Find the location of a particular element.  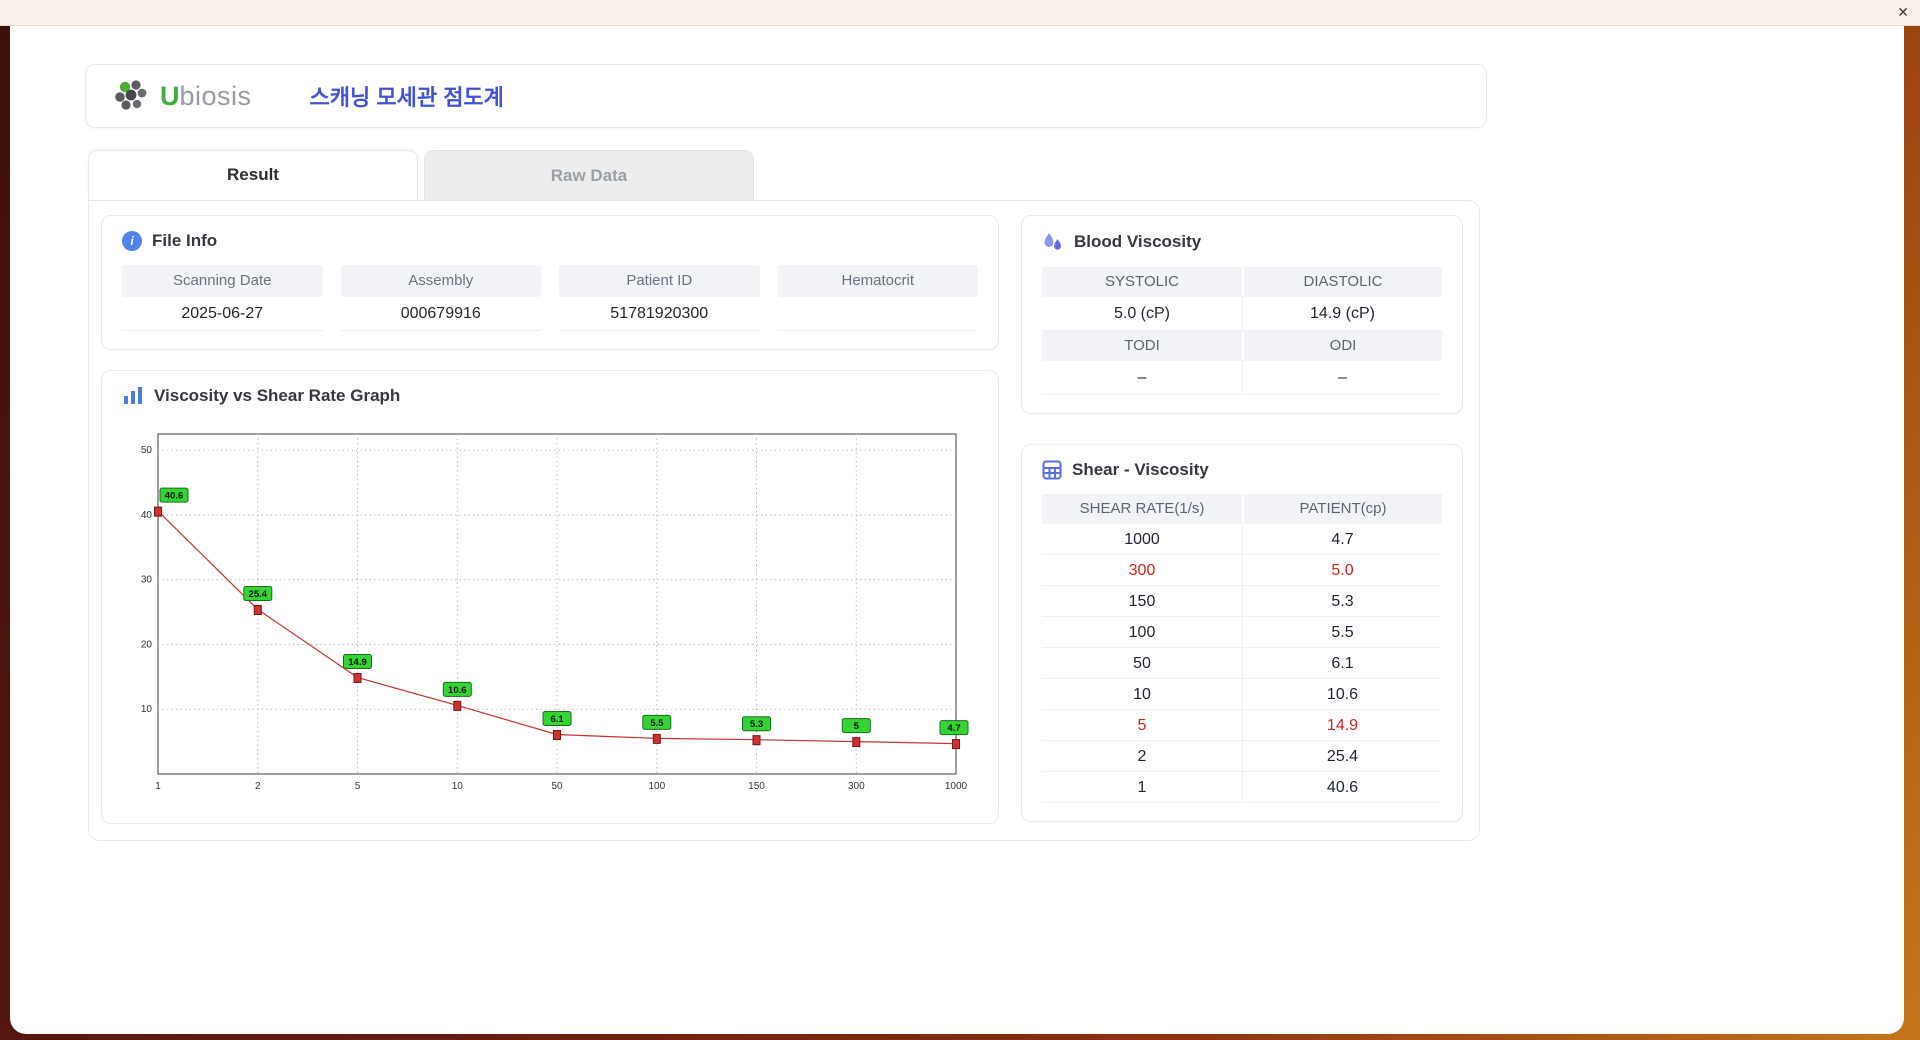

bv-value-cell: 5.0 (cP) is located at coordinates (1142, 314).